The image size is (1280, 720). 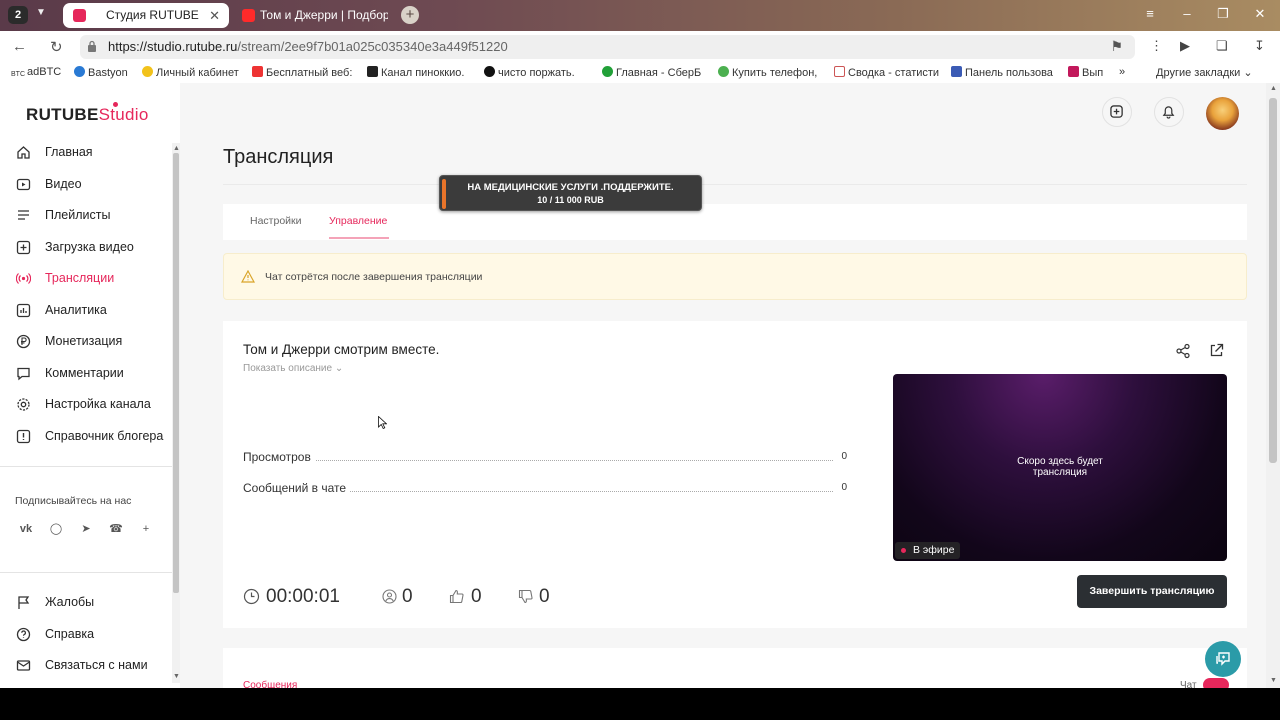 What do you see at coordinates (1152, 591) in the screenshot?
I see `end-stream-button: Завершить трансляцию` at bounding box center [1152, 591].